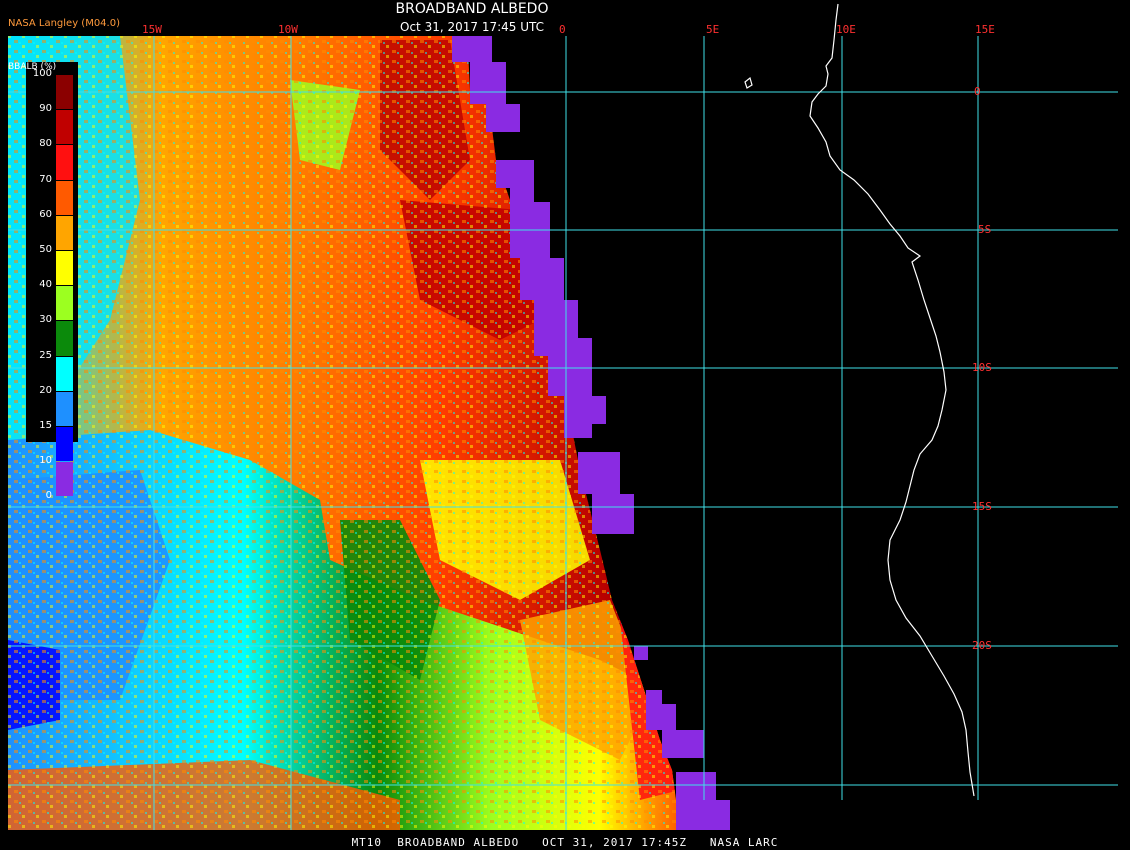  What do you see at coordinates (45, 214) in the screenshot?
I see `legend-label: 60` at bounding box center [45, 214].